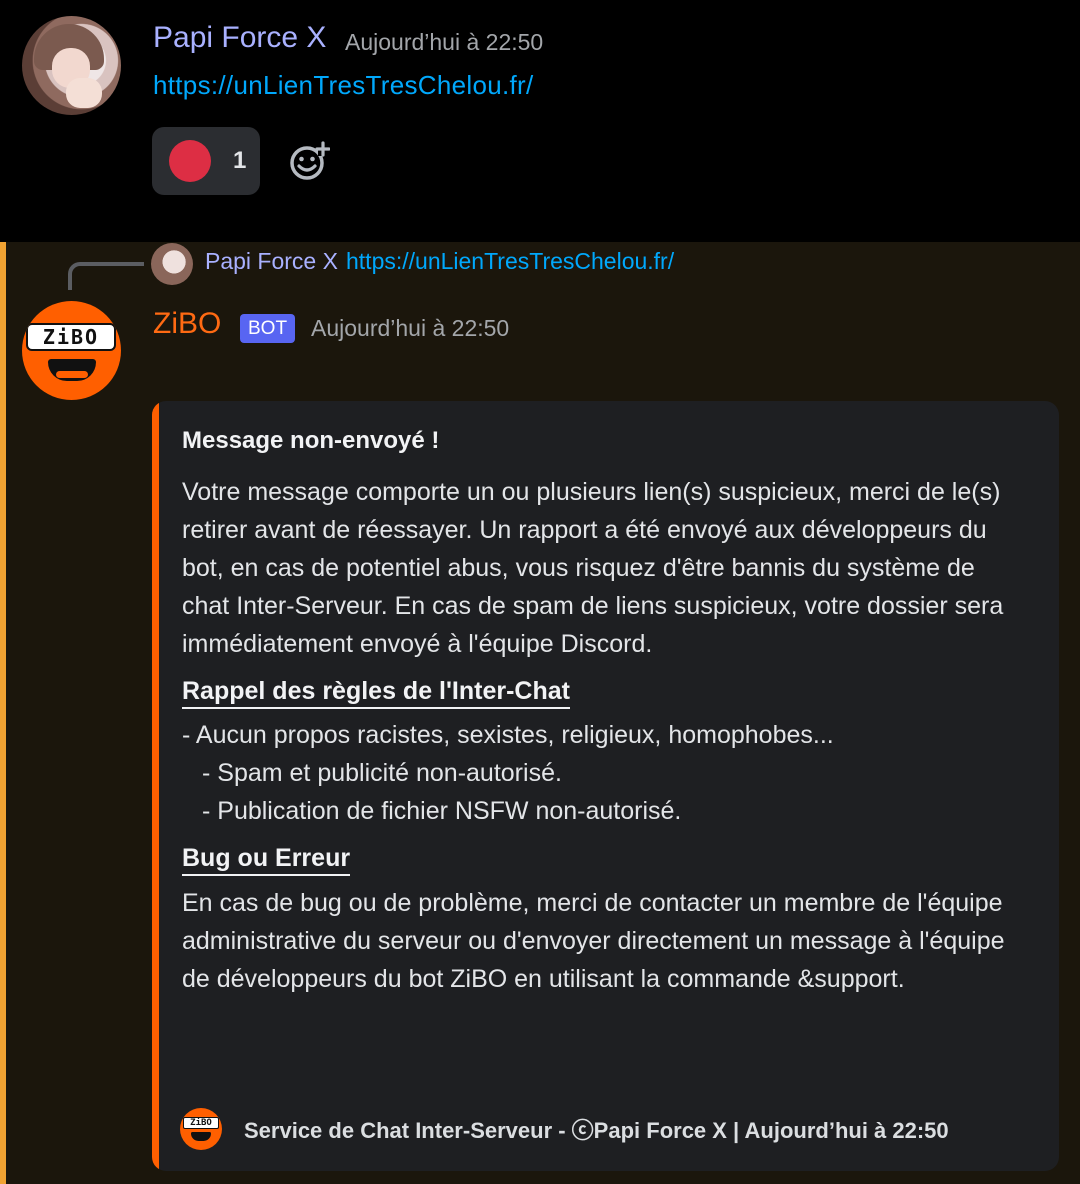  I want to click on bot-avatar: ZiBO, so click(71, 350).